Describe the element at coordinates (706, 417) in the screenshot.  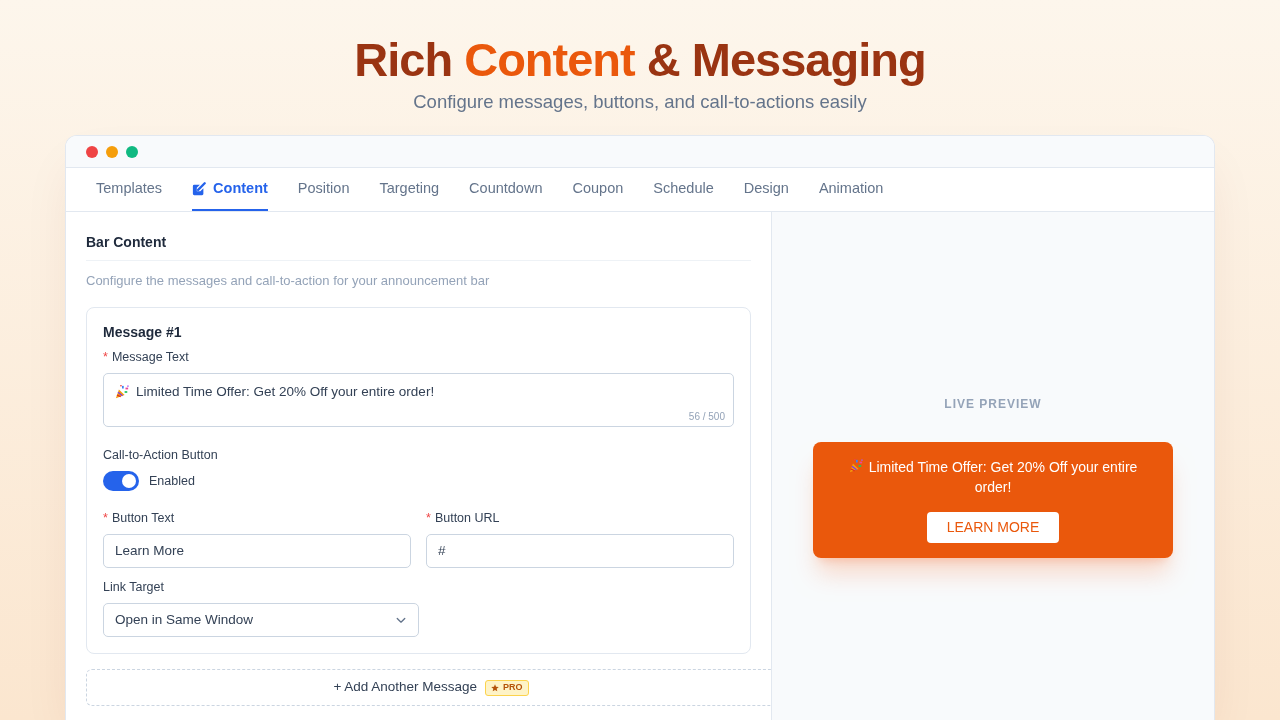
I see `character-counter: 56 / 500` at that location.